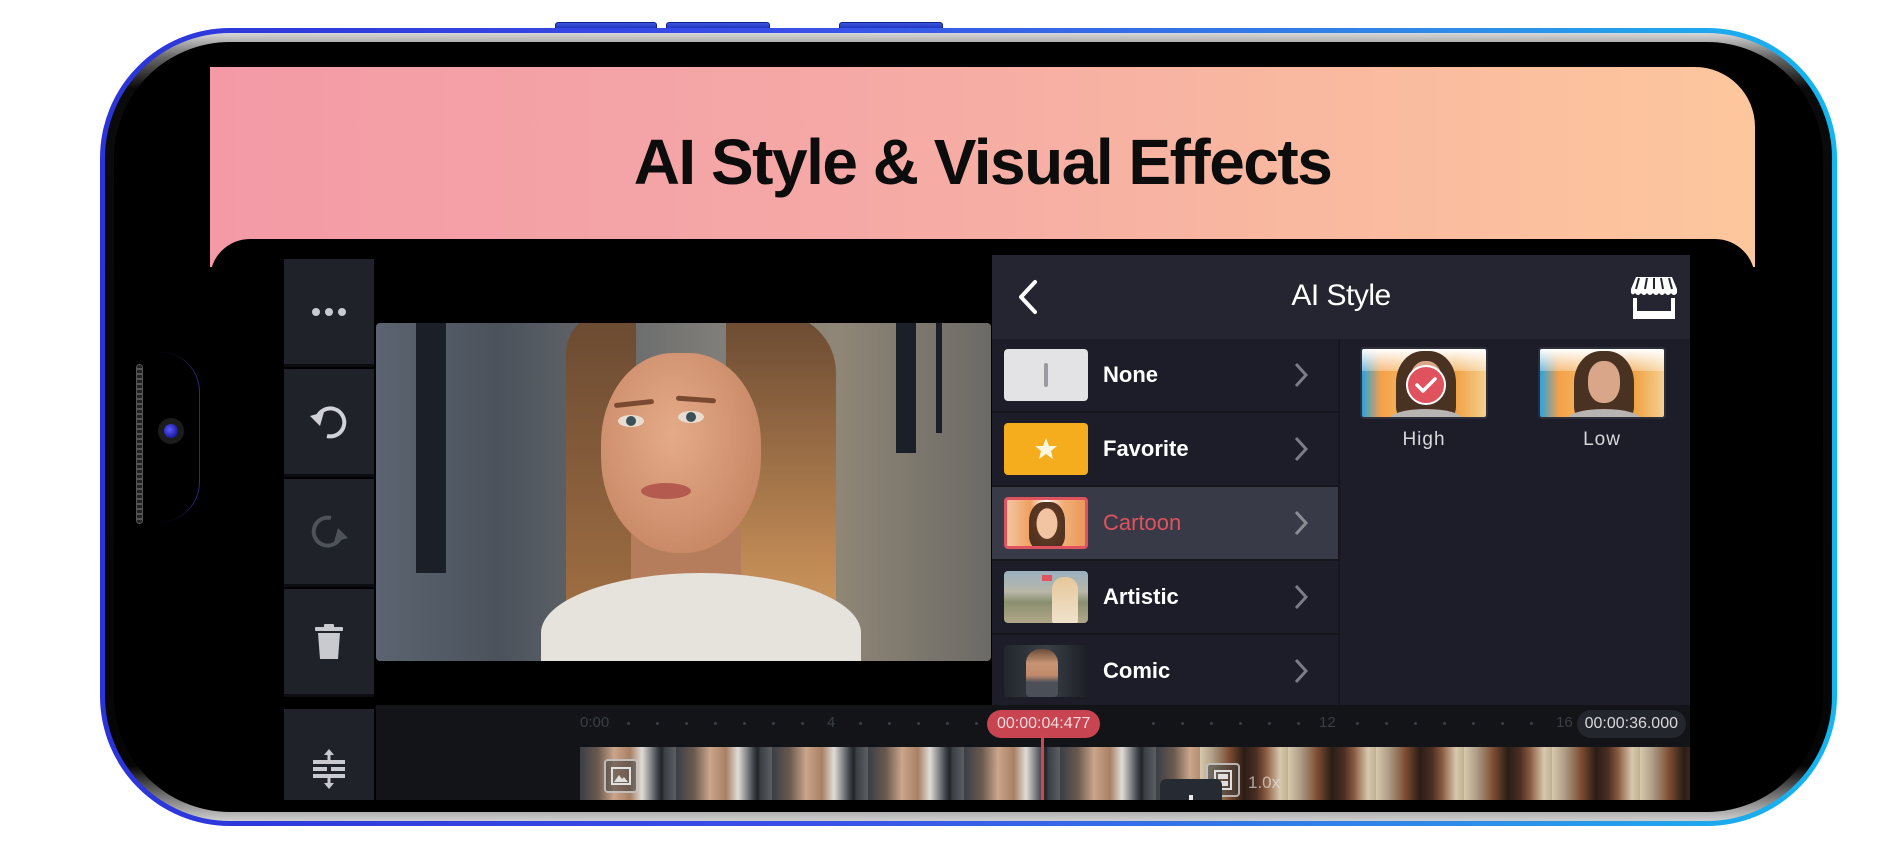  Describe the element at coordinates (1602, 439) in the screenshot. I see `variant-label: Low` at that location.